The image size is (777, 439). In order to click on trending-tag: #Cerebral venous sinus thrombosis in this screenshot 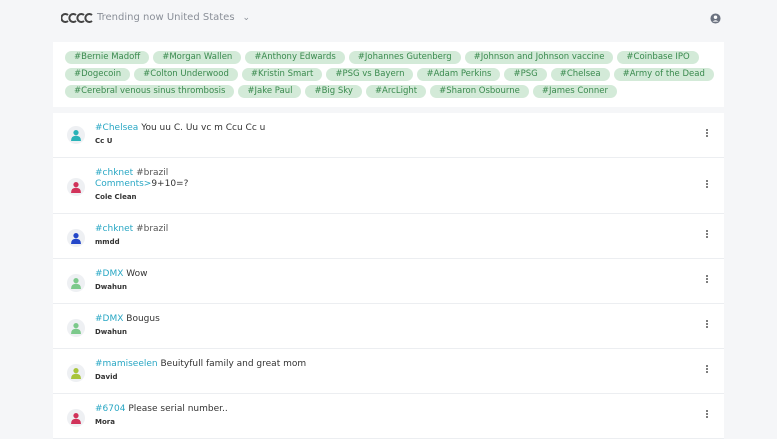, I will do `click(150, 91)`.